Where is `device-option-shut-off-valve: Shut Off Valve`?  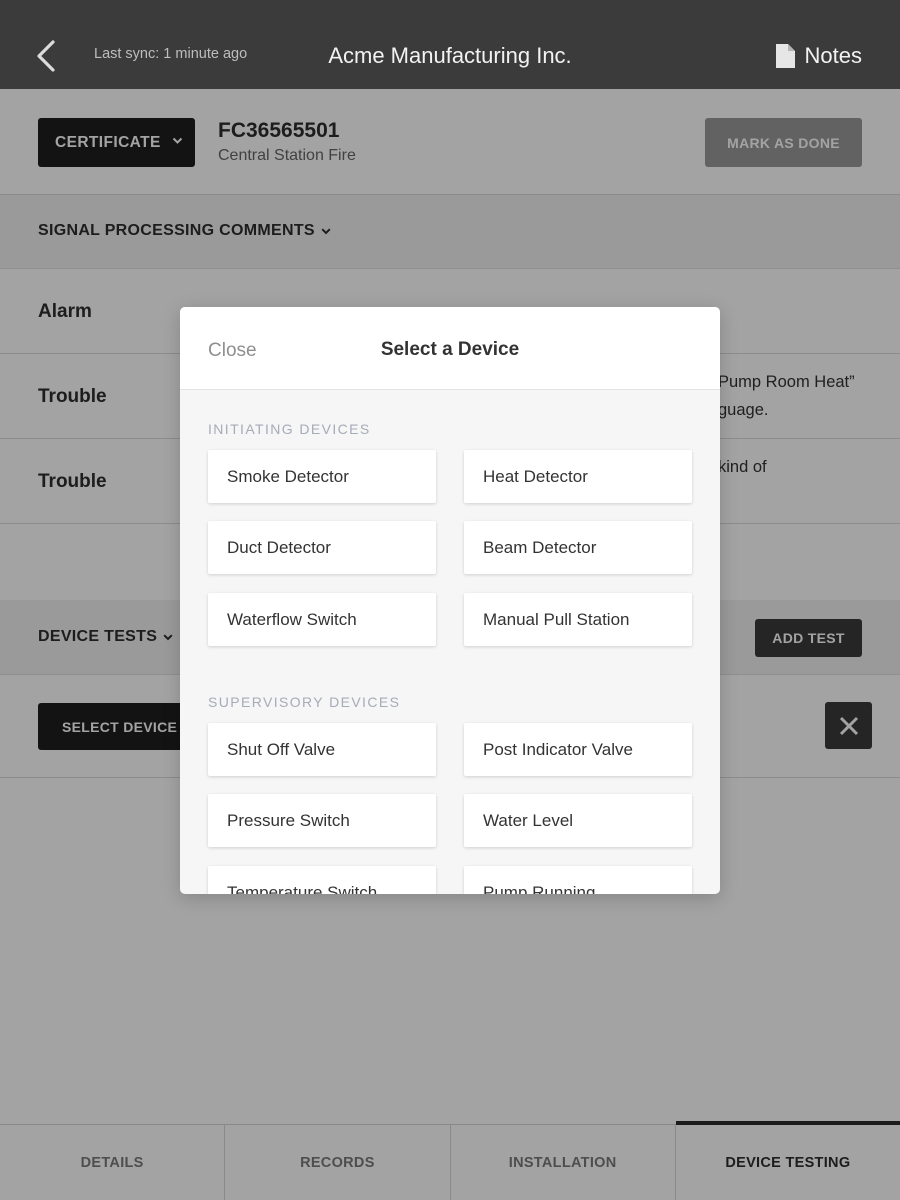 device-option-shut-off-valve: Shut Off Valve is located at coordinates (322, 749).